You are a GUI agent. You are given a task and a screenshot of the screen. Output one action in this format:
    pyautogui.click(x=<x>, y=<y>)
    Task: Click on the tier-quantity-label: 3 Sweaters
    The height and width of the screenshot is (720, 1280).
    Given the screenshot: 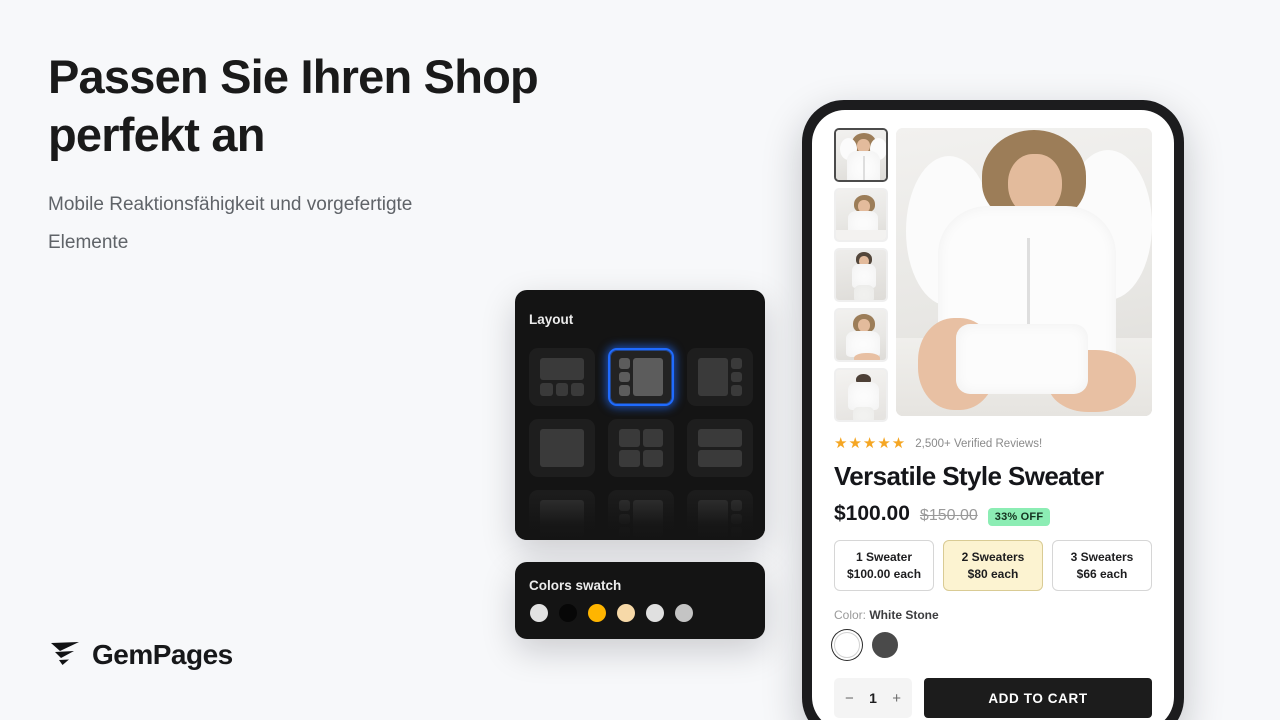 What is the action you would take?
    pyautogui.click(x=1102, y=557)
    